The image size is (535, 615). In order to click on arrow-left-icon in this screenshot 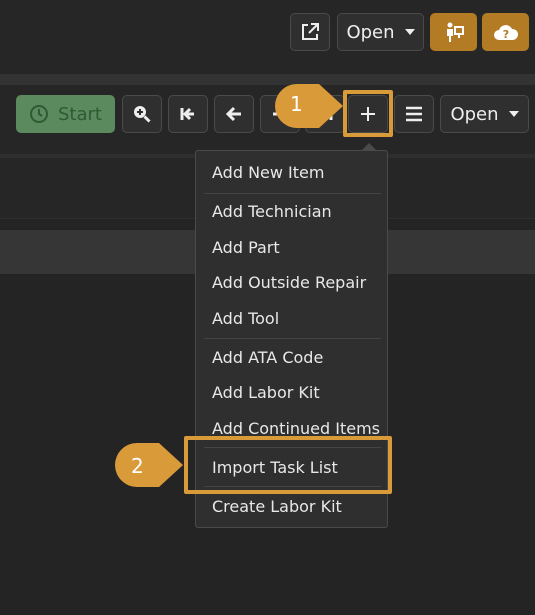, I will do `click(233, 114)`.